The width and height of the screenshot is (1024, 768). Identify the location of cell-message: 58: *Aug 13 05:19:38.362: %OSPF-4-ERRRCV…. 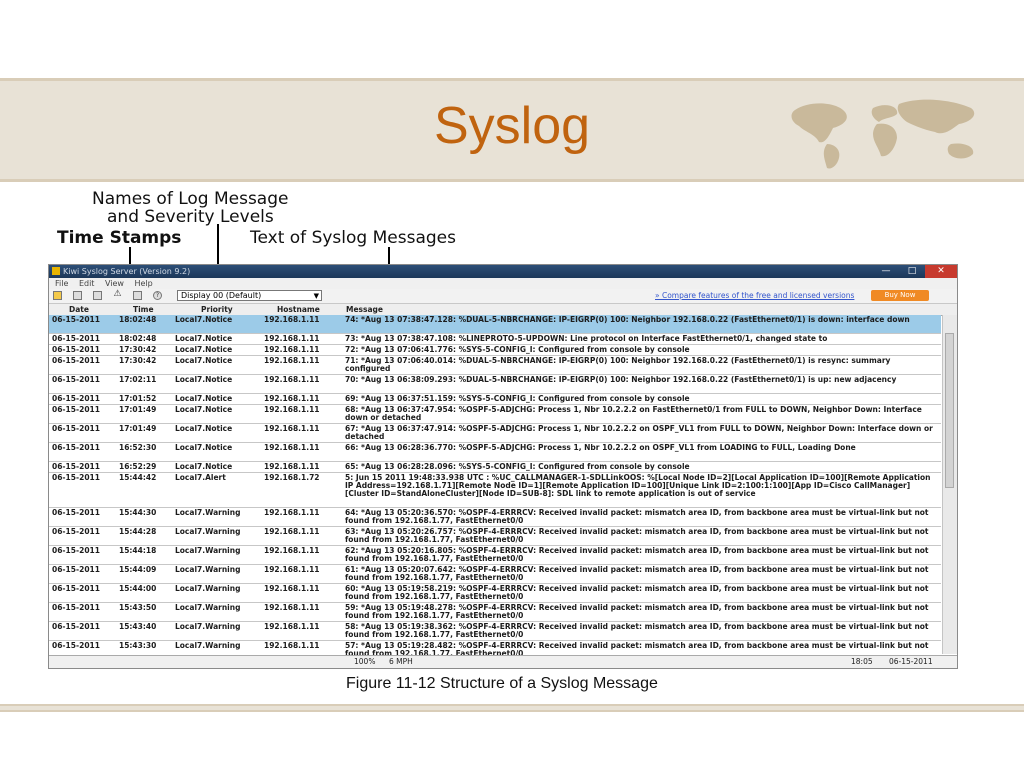
(637, 630).